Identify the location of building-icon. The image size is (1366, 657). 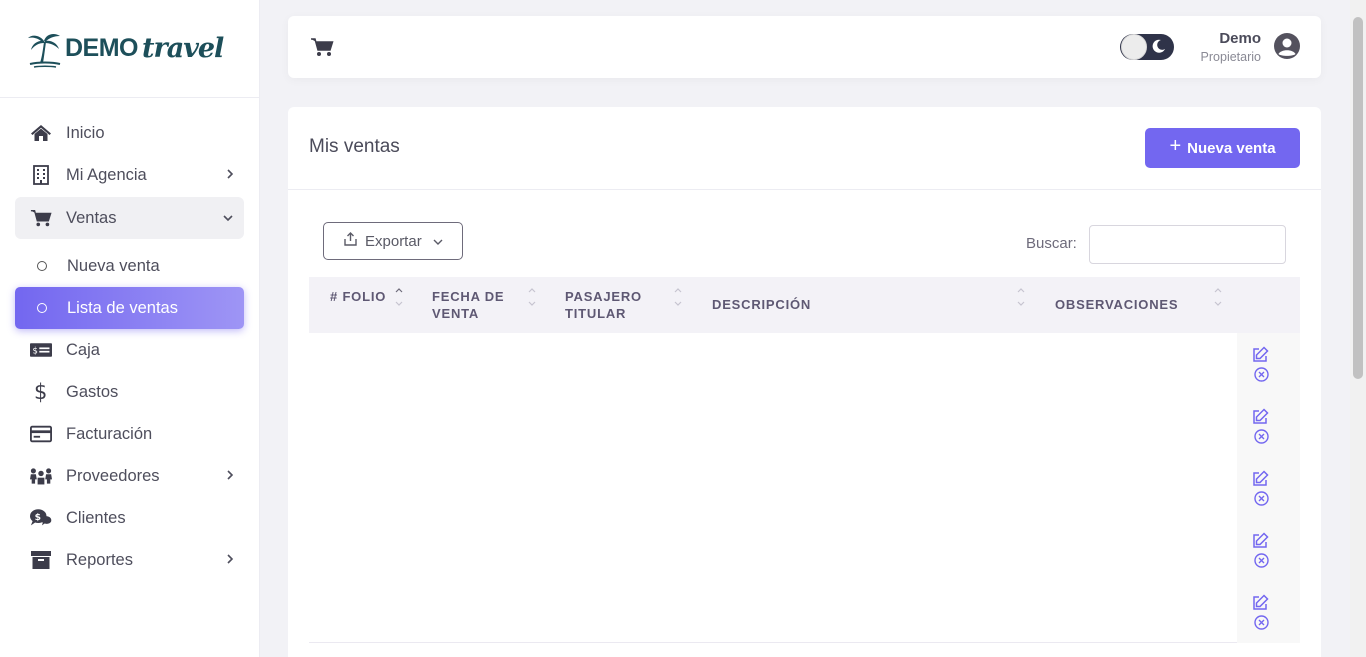
(41, 175).